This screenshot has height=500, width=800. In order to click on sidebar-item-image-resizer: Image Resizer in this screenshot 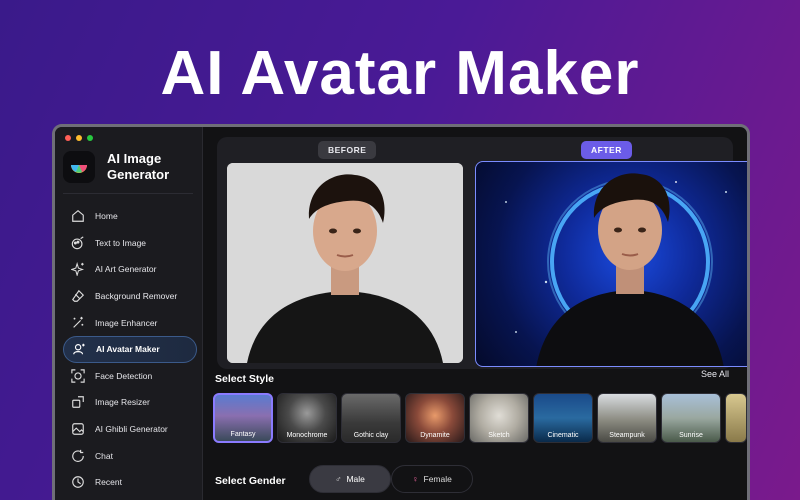, I will do `click(130, 402)`.